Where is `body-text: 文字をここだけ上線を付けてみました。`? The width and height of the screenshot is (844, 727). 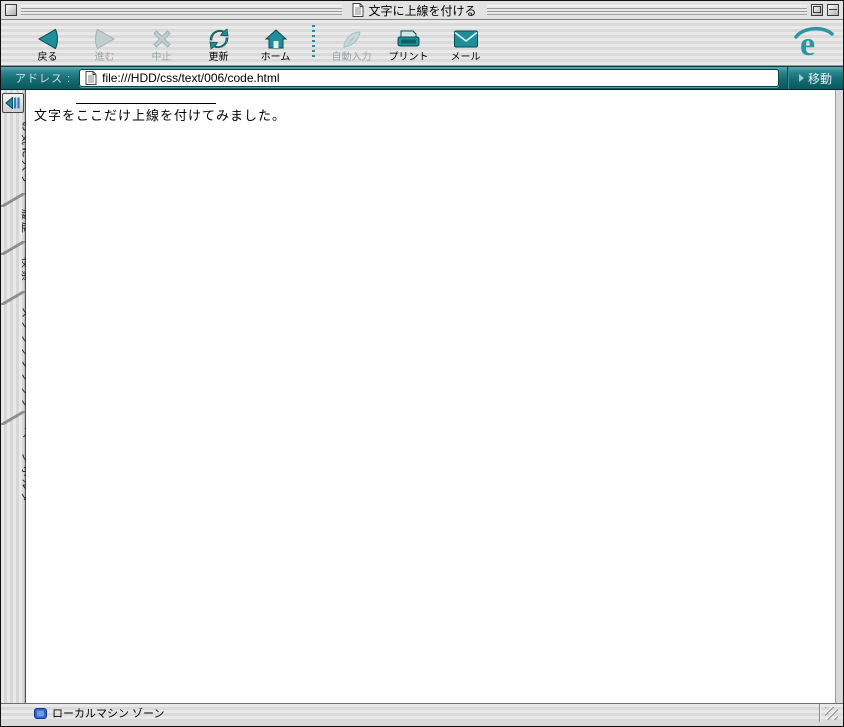
body-text: 文字をここだけ上線を付けてみました。 is located at coordinates (160, 115).